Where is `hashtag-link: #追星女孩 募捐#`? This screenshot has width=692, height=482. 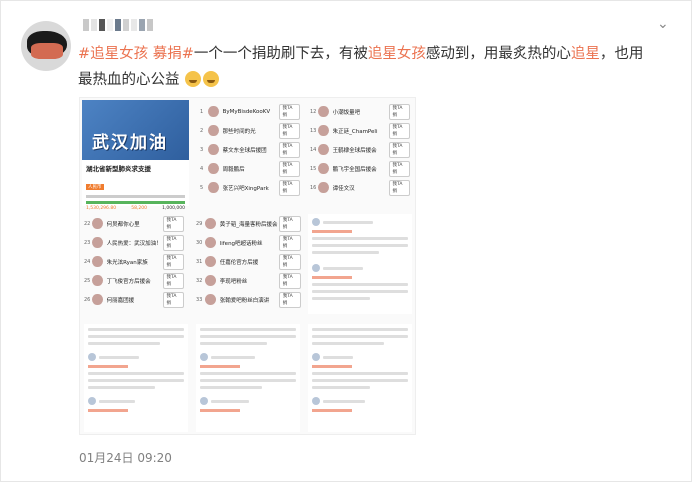 hashtag-link: #追星女孩 募捐# is located at coordinates (136, 54).